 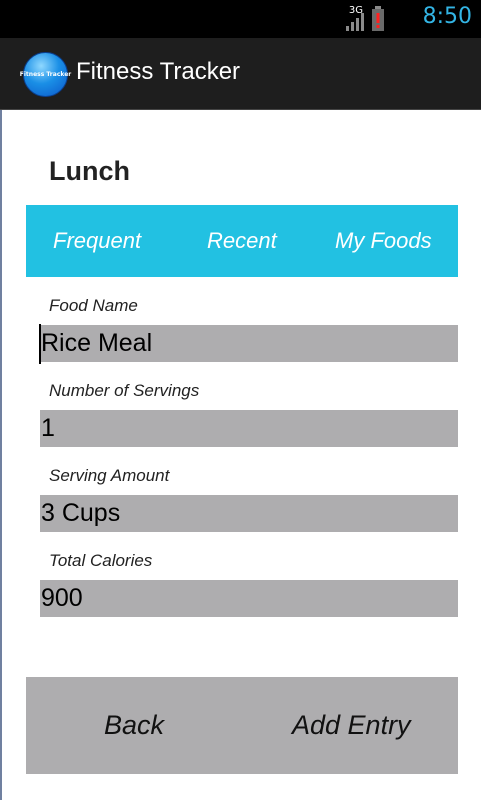 What do you see at coordinates (89, 171) in the screenshot?
I see `meal-title: Lunch` at bounding box center [89, 171].